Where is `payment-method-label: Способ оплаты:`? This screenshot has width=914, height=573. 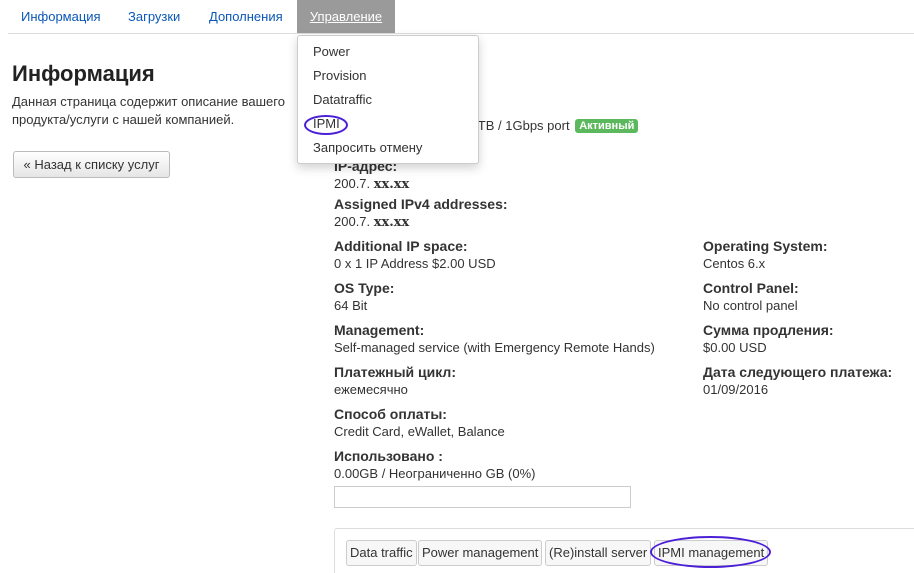 payment-method-label: Способ оплаты: is located at coordinates (390, 414).